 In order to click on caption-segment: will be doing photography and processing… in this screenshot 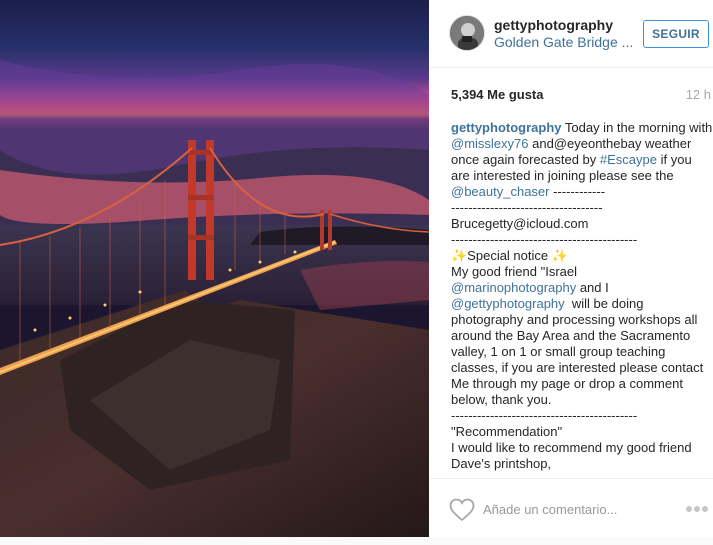, I will do `click(577, 383)`.